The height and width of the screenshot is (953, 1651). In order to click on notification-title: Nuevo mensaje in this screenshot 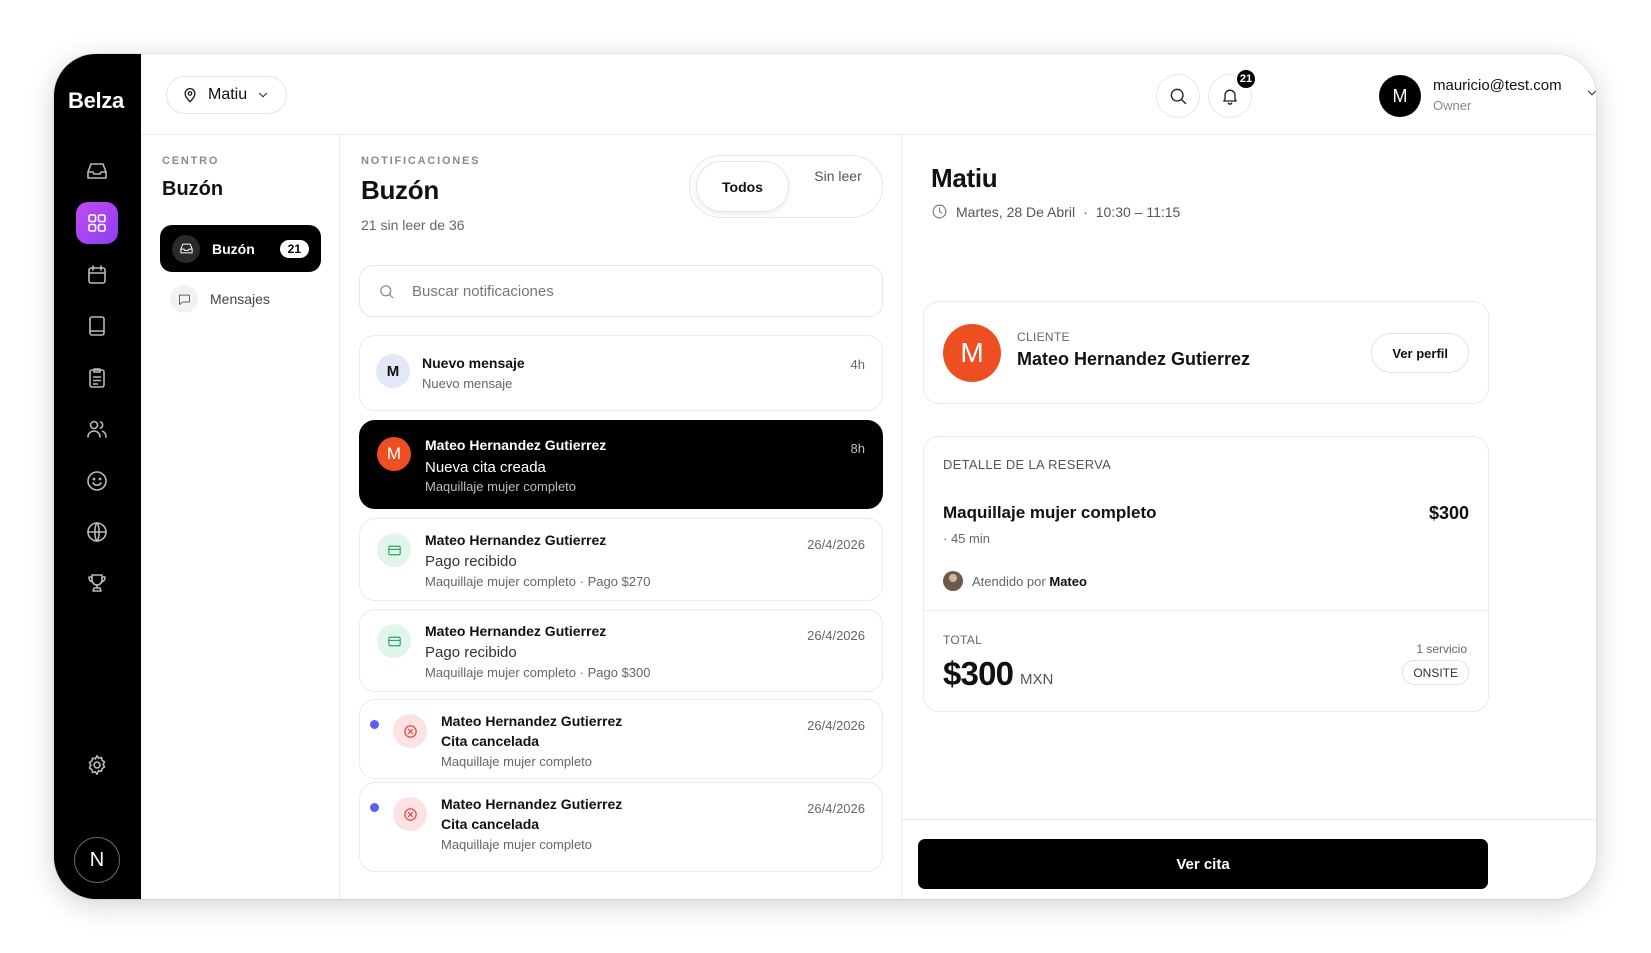, I will do `click(473, 363)`.